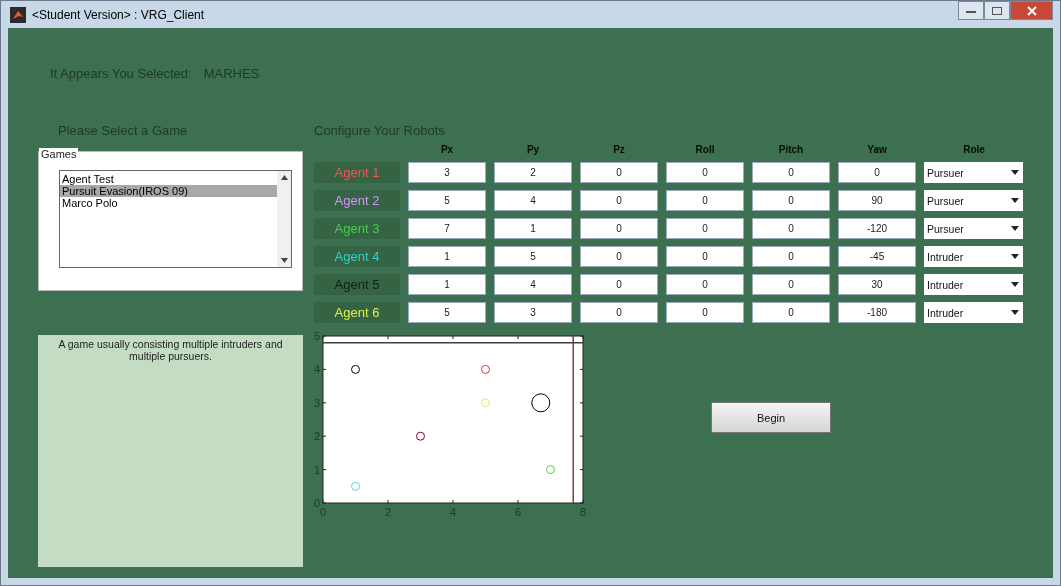 The width and height of the screenshot is (1061, 586). What do you see at coordinates (357, 284) in the screenshot?
I see `agent-label: Agent 5` at bounding box center [357, 284].